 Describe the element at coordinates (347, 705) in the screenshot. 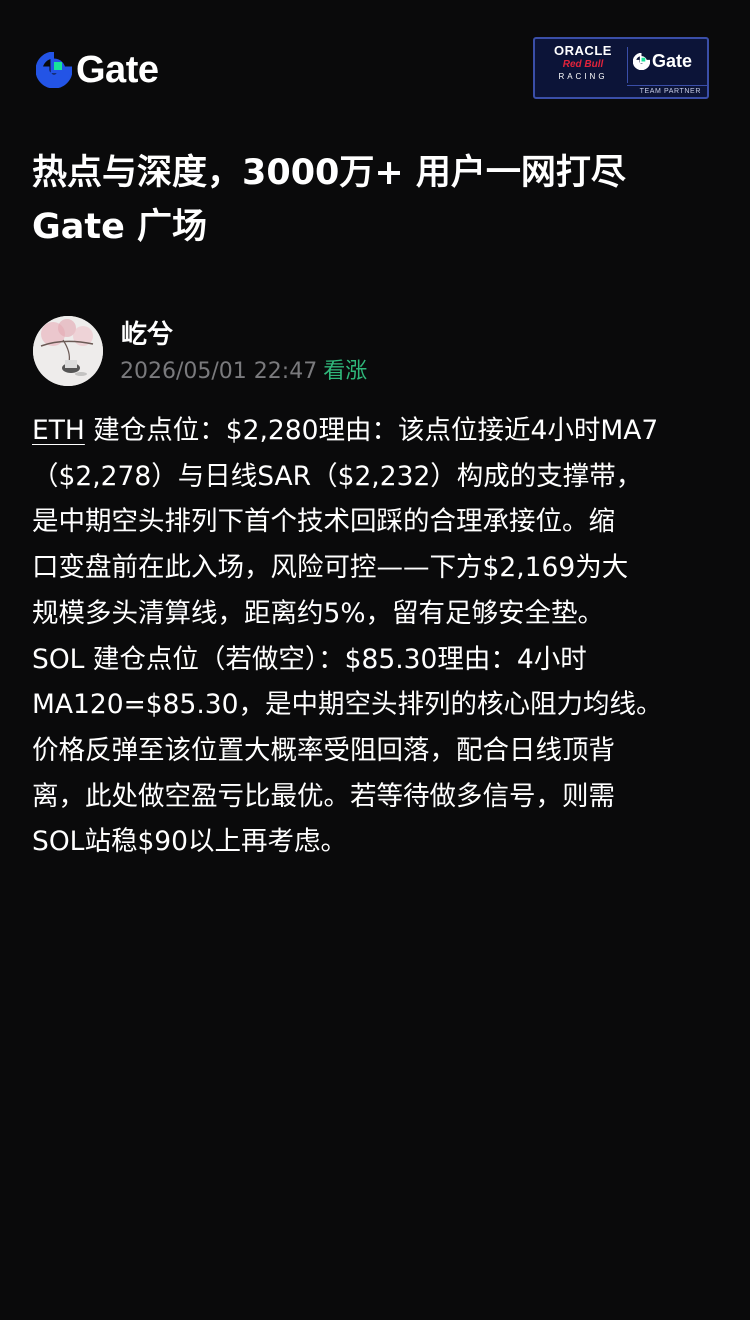

I see `post-line: MA120=$85.30，是中期空头排列的核心阻力均线。` at that location.